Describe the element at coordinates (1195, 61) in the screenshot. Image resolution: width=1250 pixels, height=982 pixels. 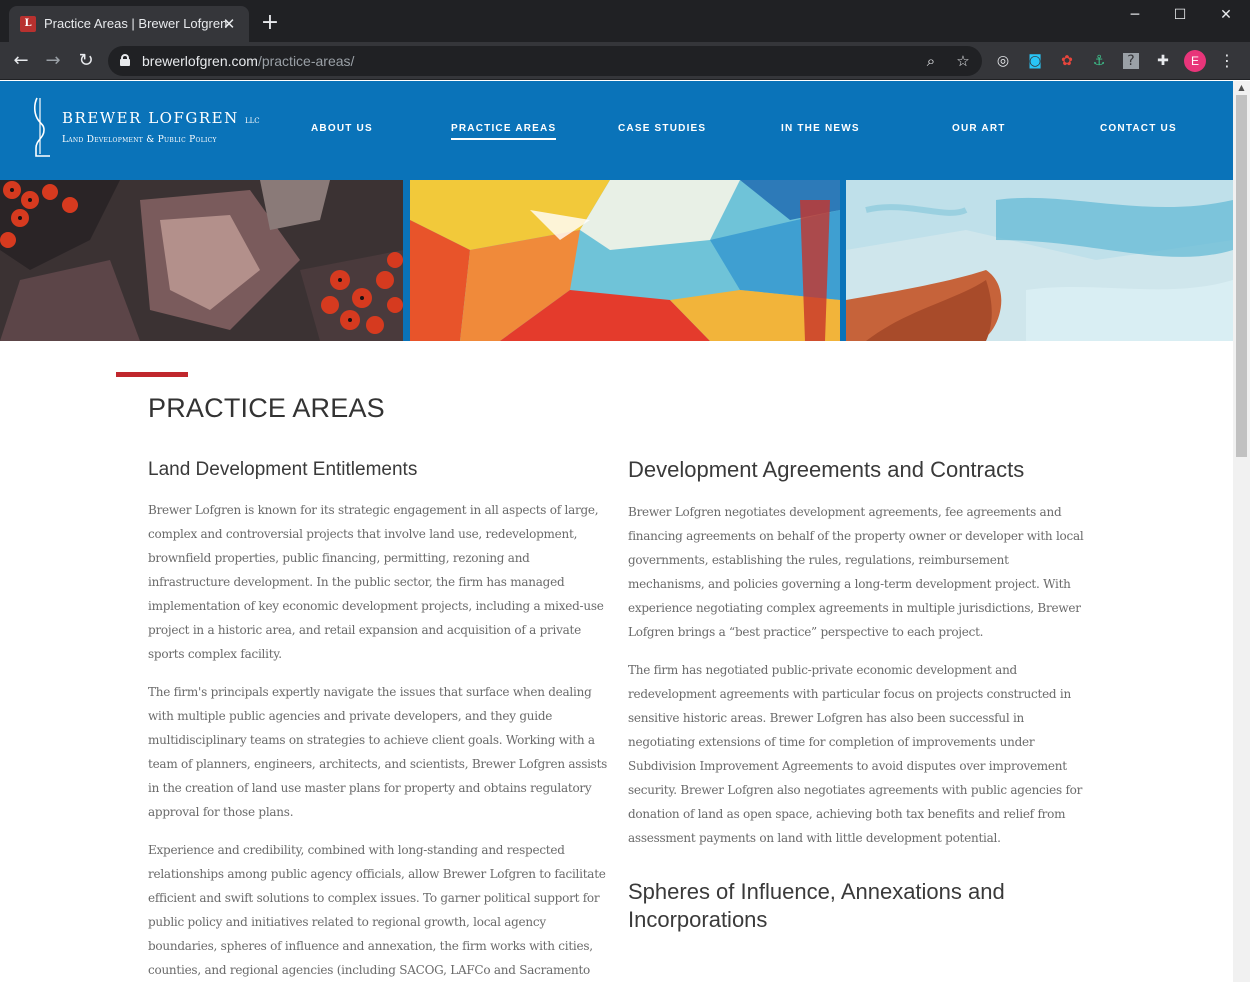
I see `profile-avatar: E` at that location.